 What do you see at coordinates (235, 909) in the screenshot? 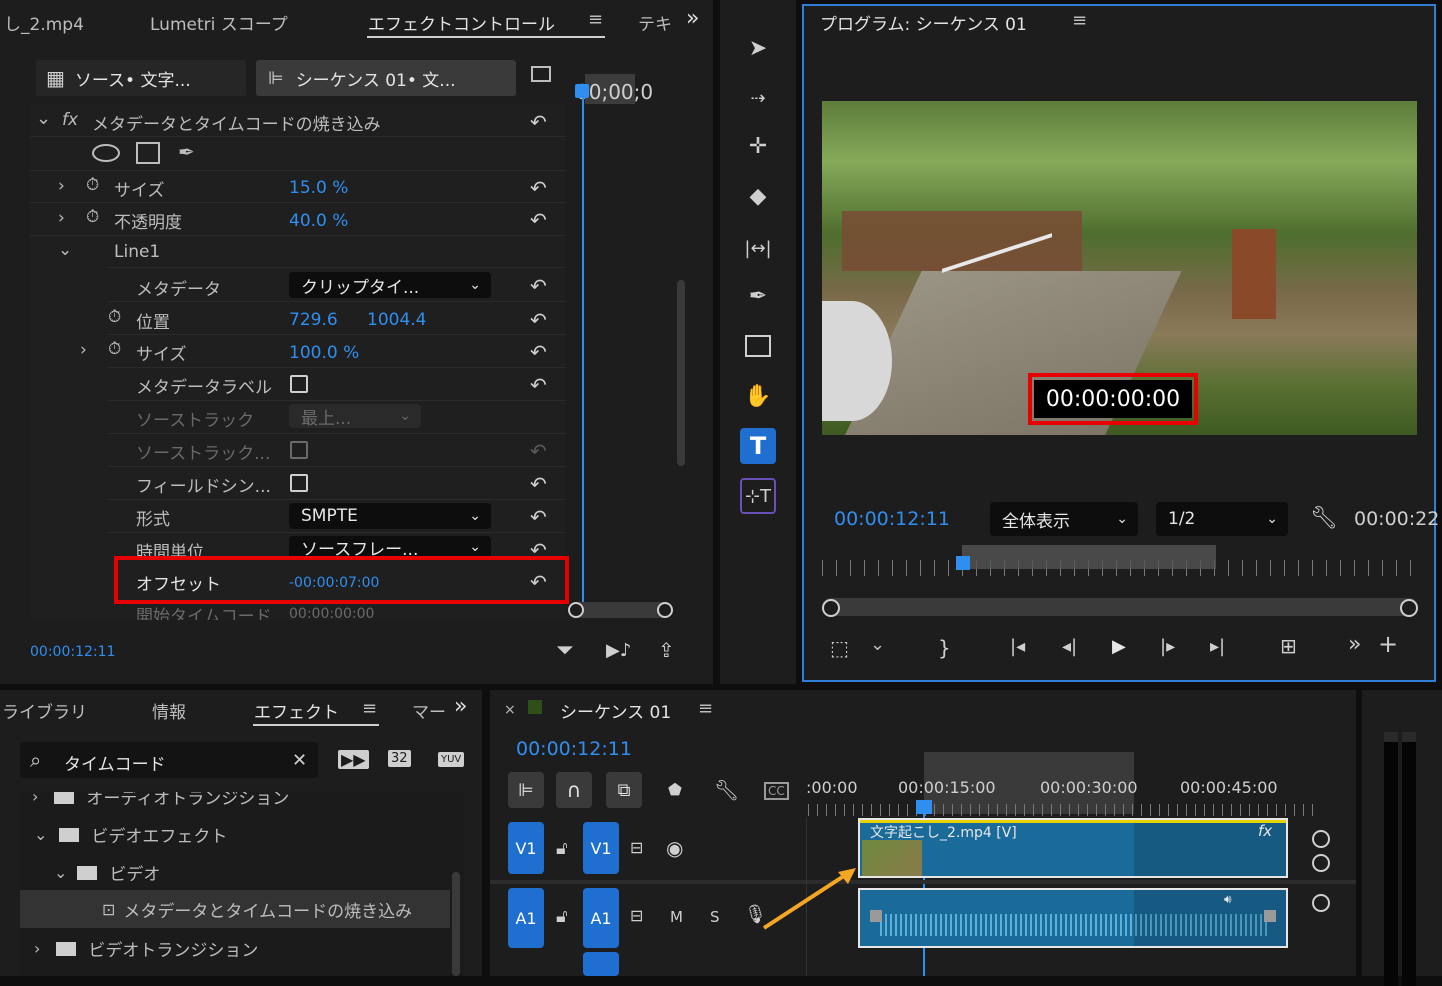
I see `tree-item-metadata-timecode-burnin: ⊡ メタデータとタイムコードの焼き込み` at bounding box center [235, 909].